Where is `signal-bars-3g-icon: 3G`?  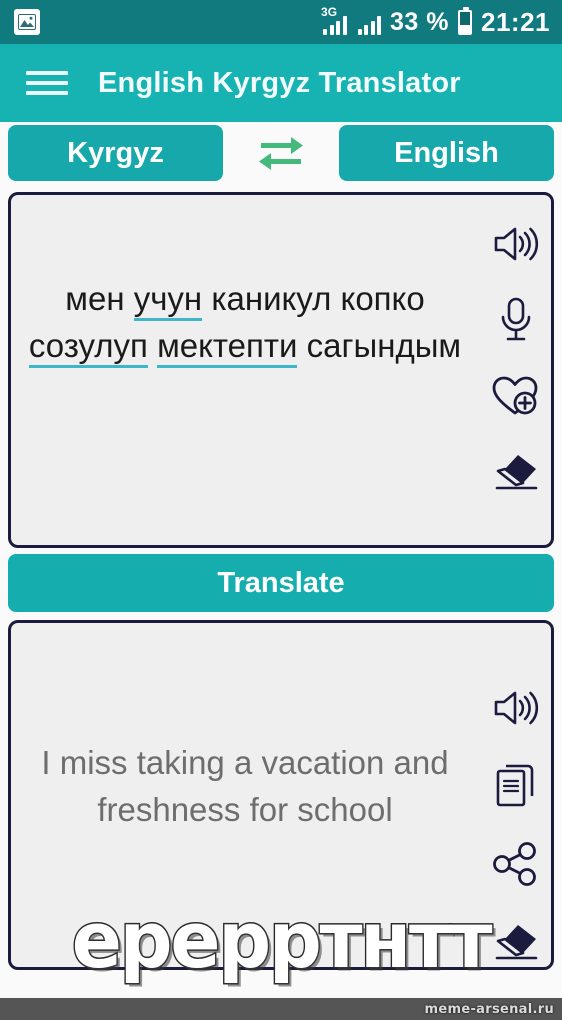
signal-bars-3g-icon: 3G is located at coordinates (334, 20).